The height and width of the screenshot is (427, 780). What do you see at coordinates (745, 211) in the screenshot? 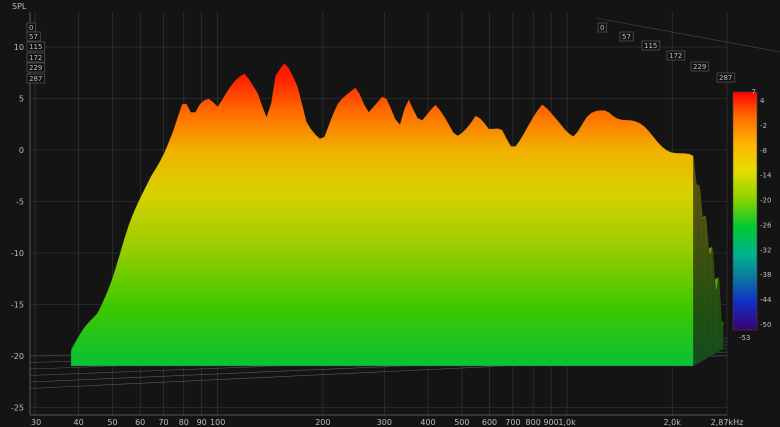
I see `colorbar-gradient` at bounding box center [745, 211].